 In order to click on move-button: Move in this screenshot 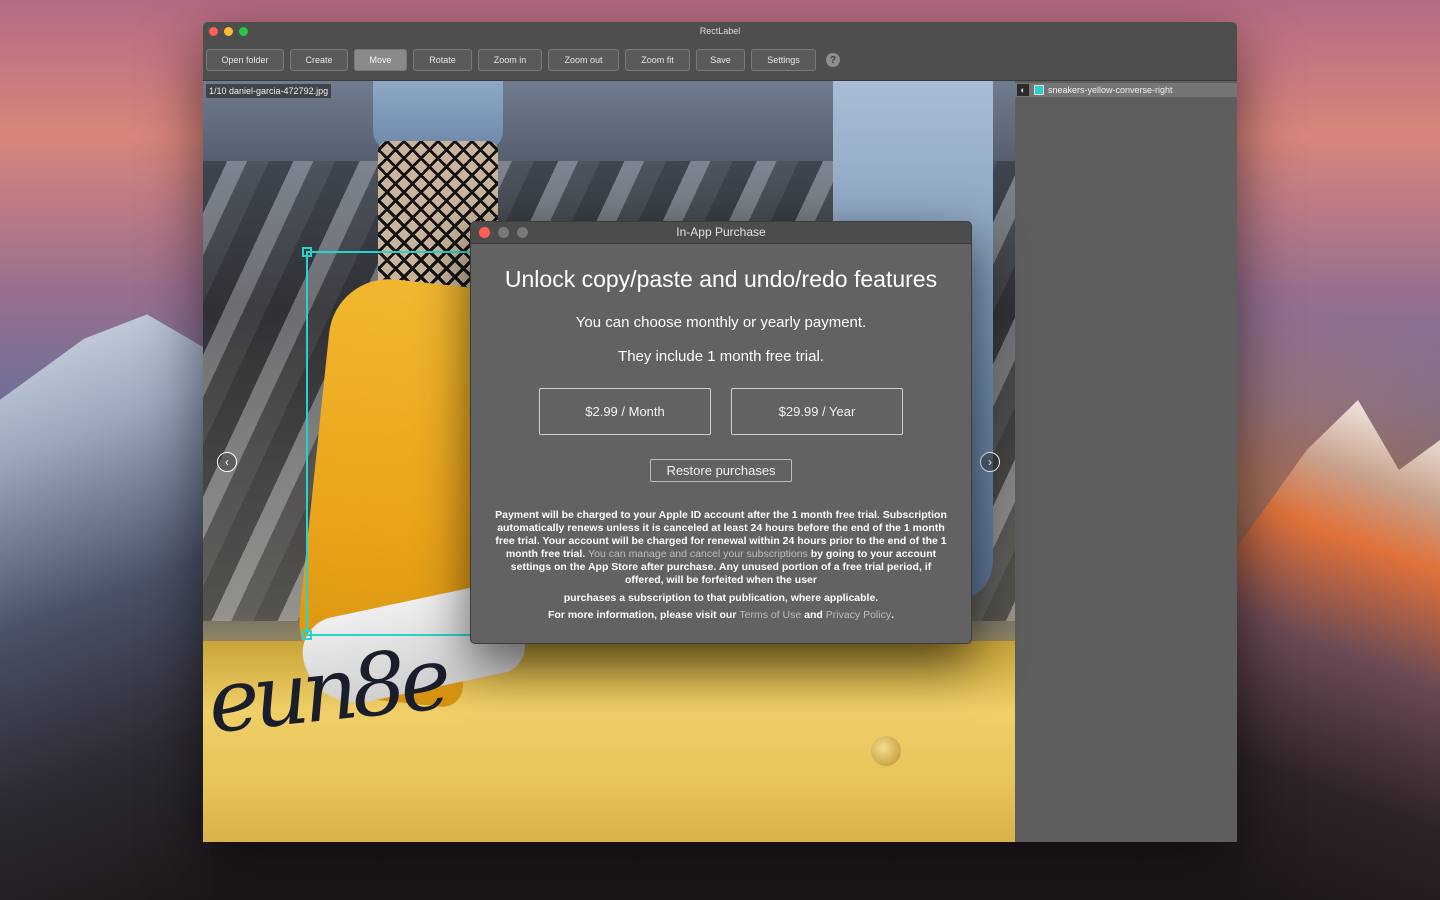, I will do `click(380, 60)`.